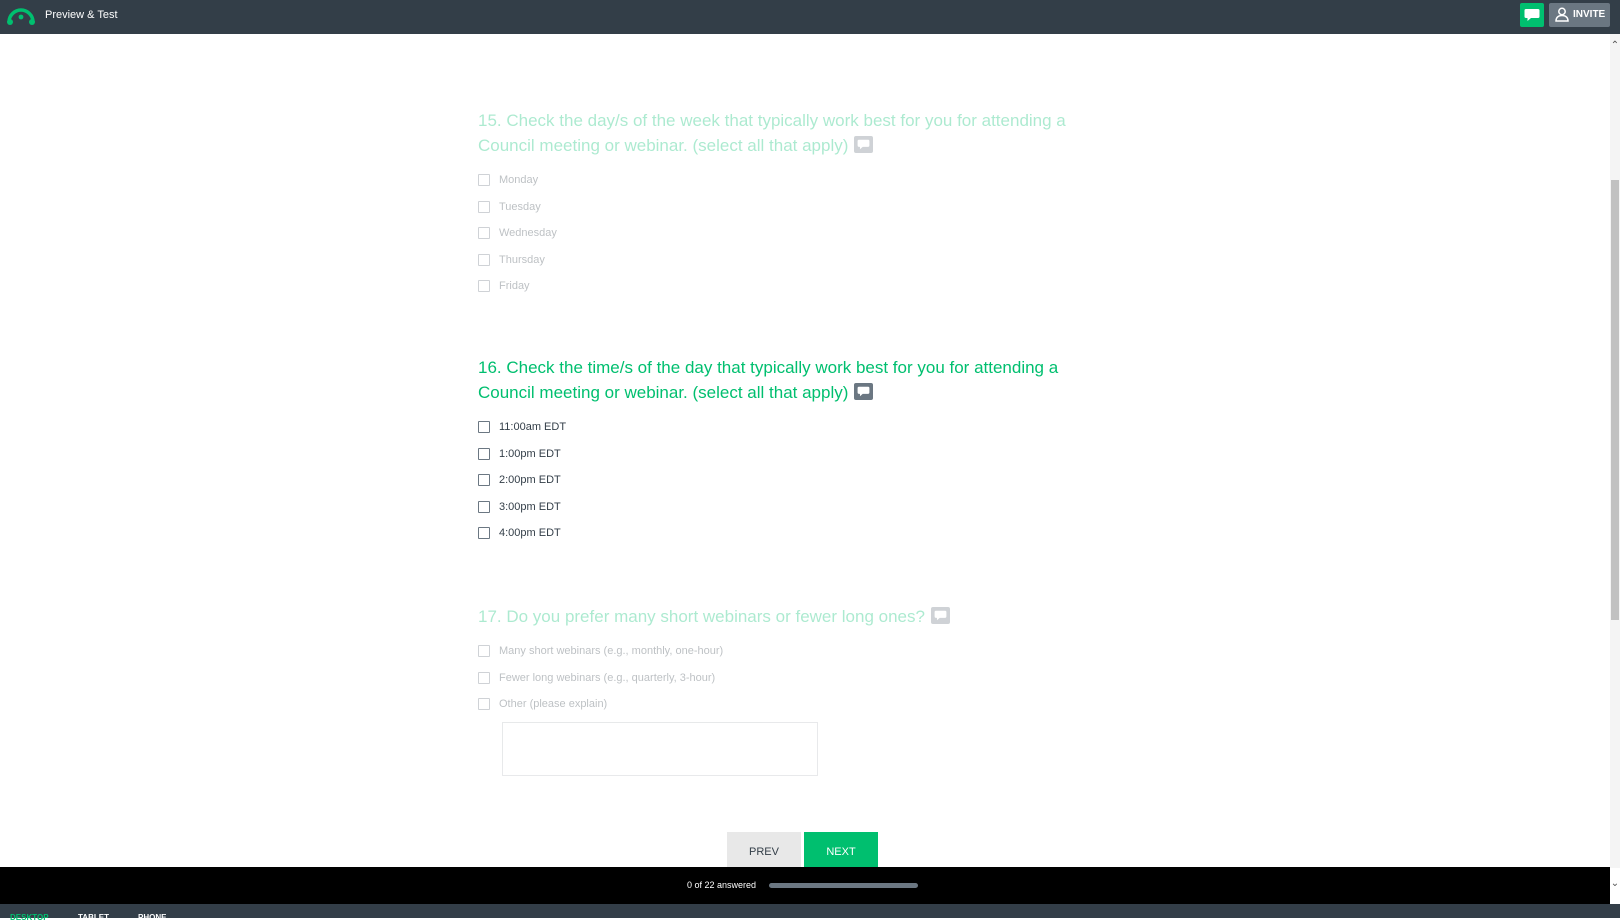  Describe the element at coordinates (533, 427) in the screenshot. I see `option-label: 11:00am EDT` at that location.